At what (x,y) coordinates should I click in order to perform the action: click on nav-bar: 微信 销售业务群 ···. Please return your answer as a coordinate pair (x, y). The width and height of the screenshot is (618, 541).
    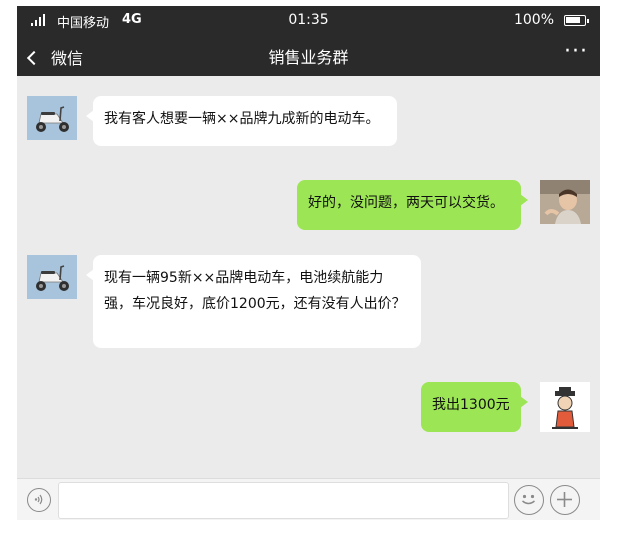
    Looking at the image, I should click on (308, 54).